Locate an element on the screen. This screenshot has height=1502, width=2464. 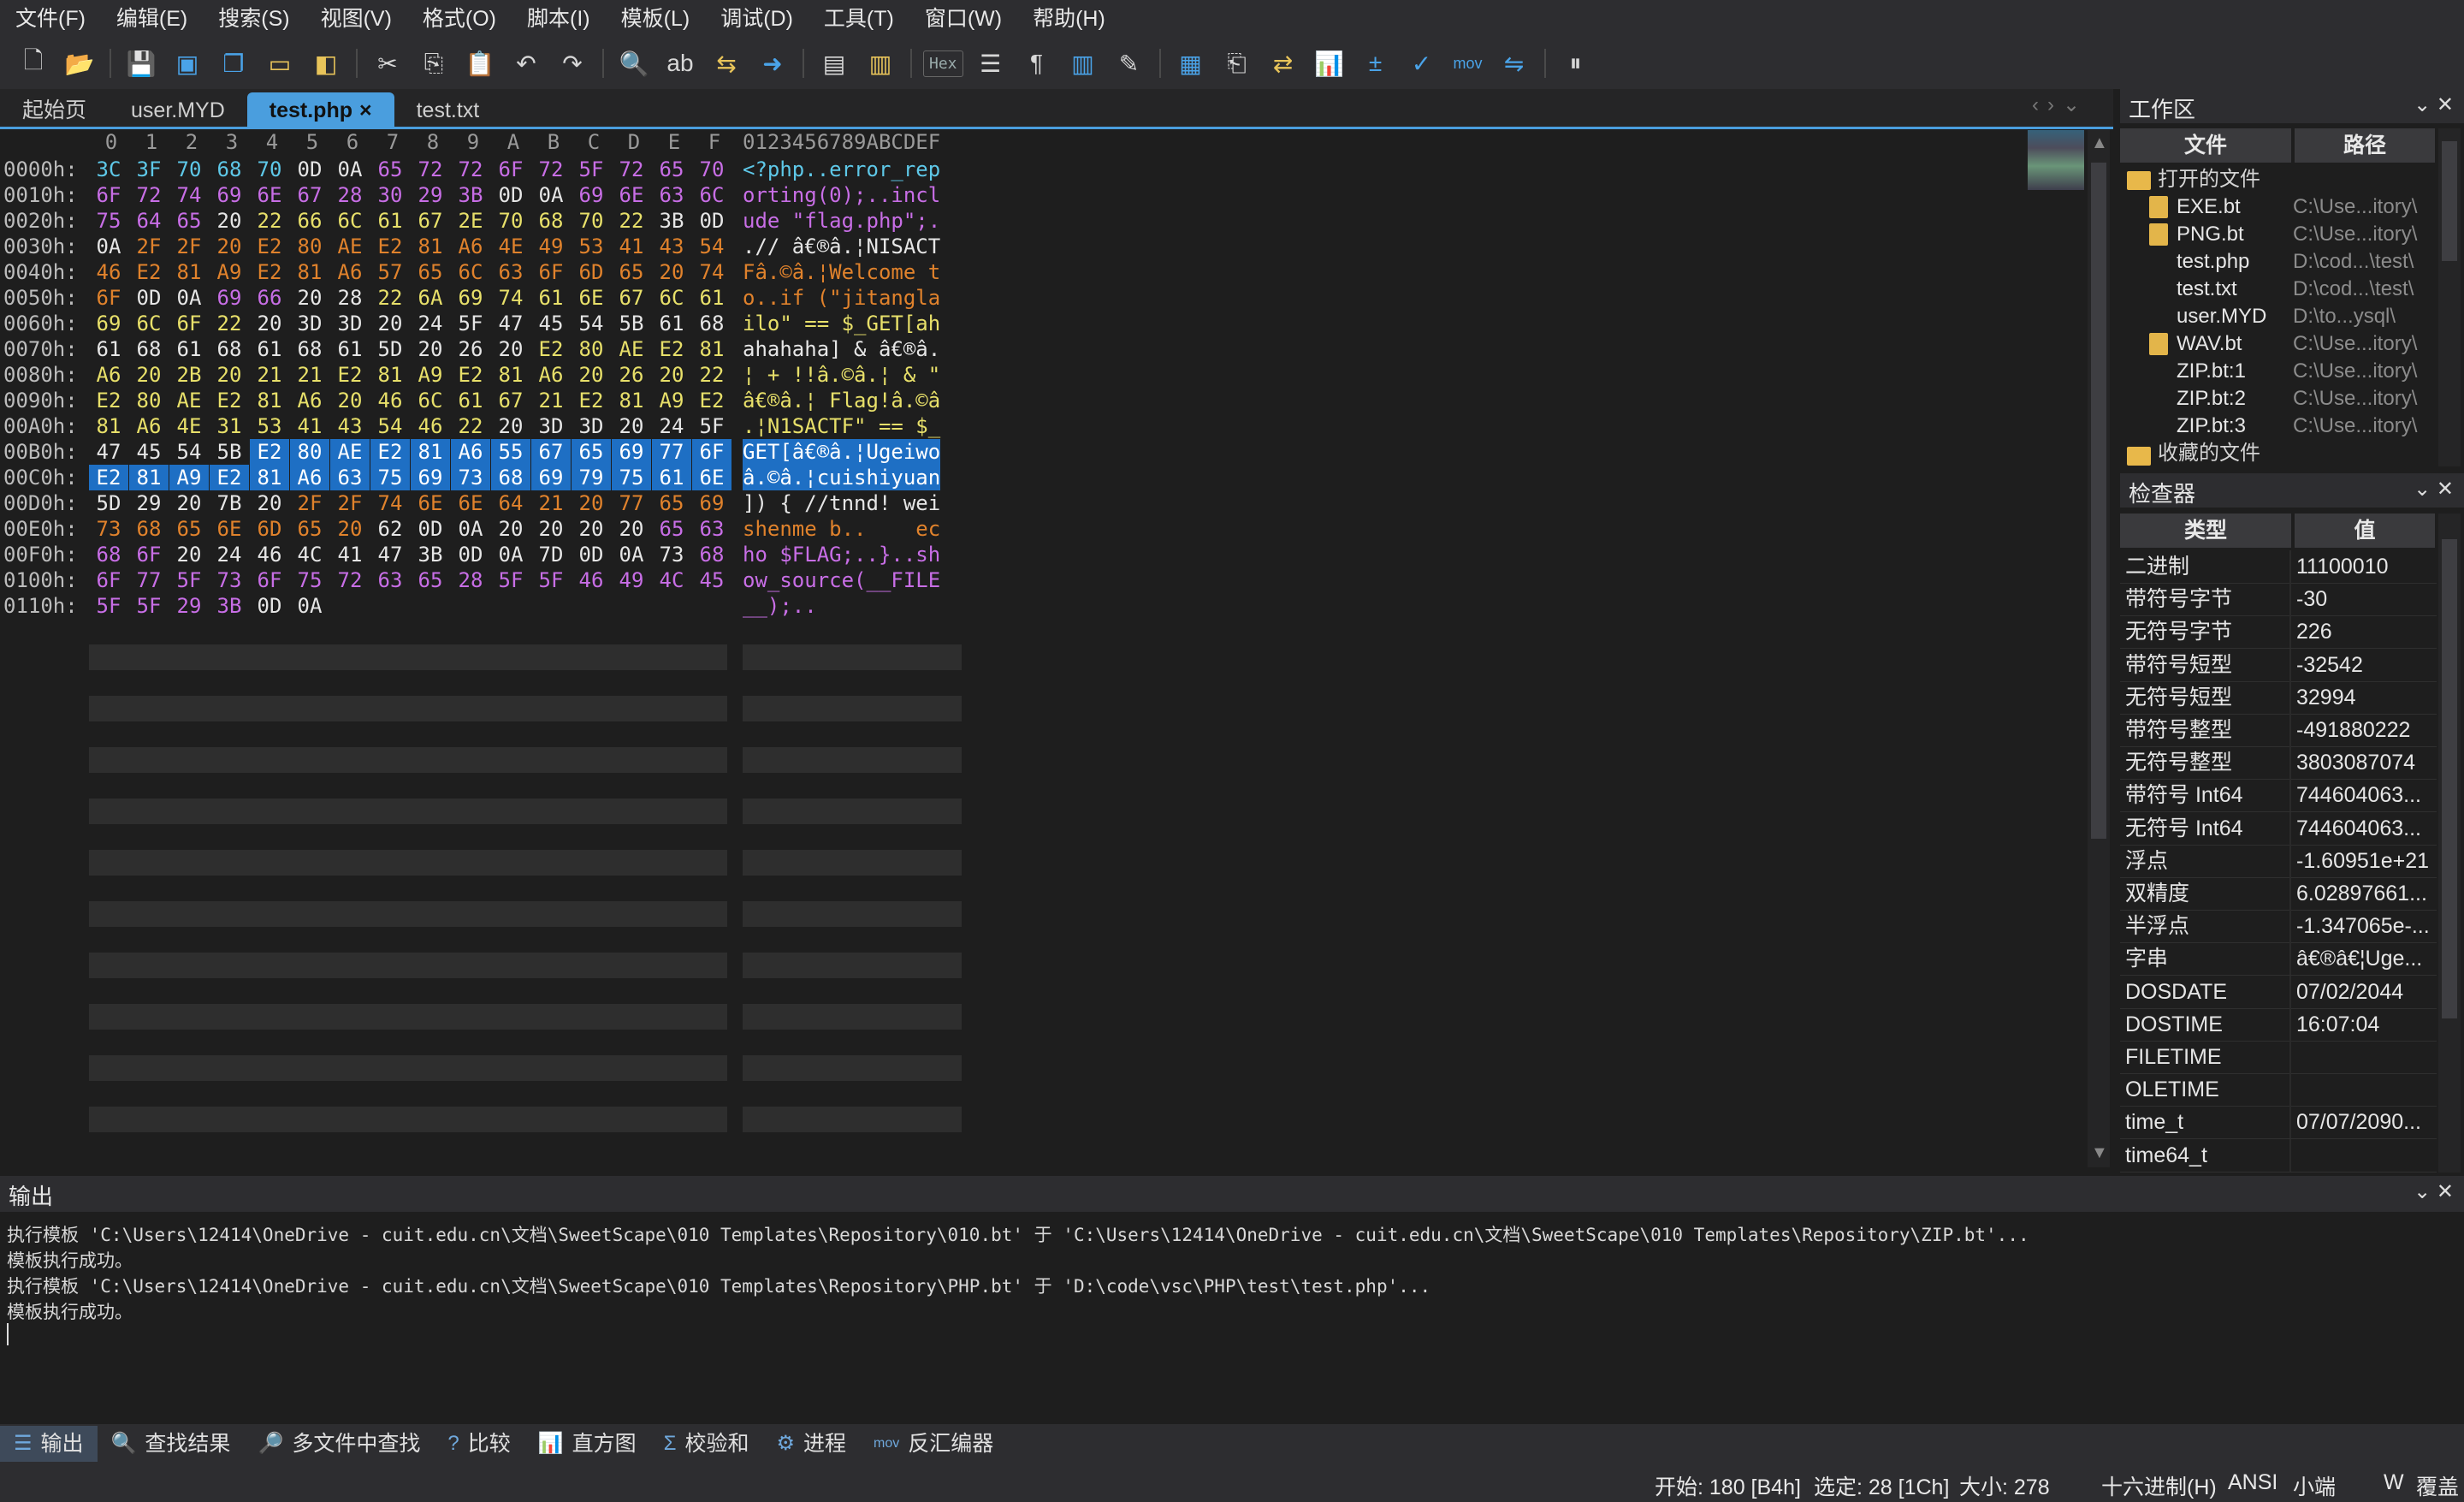
workspace-scrollbar-thumb is located at coordinates (2449, 201).